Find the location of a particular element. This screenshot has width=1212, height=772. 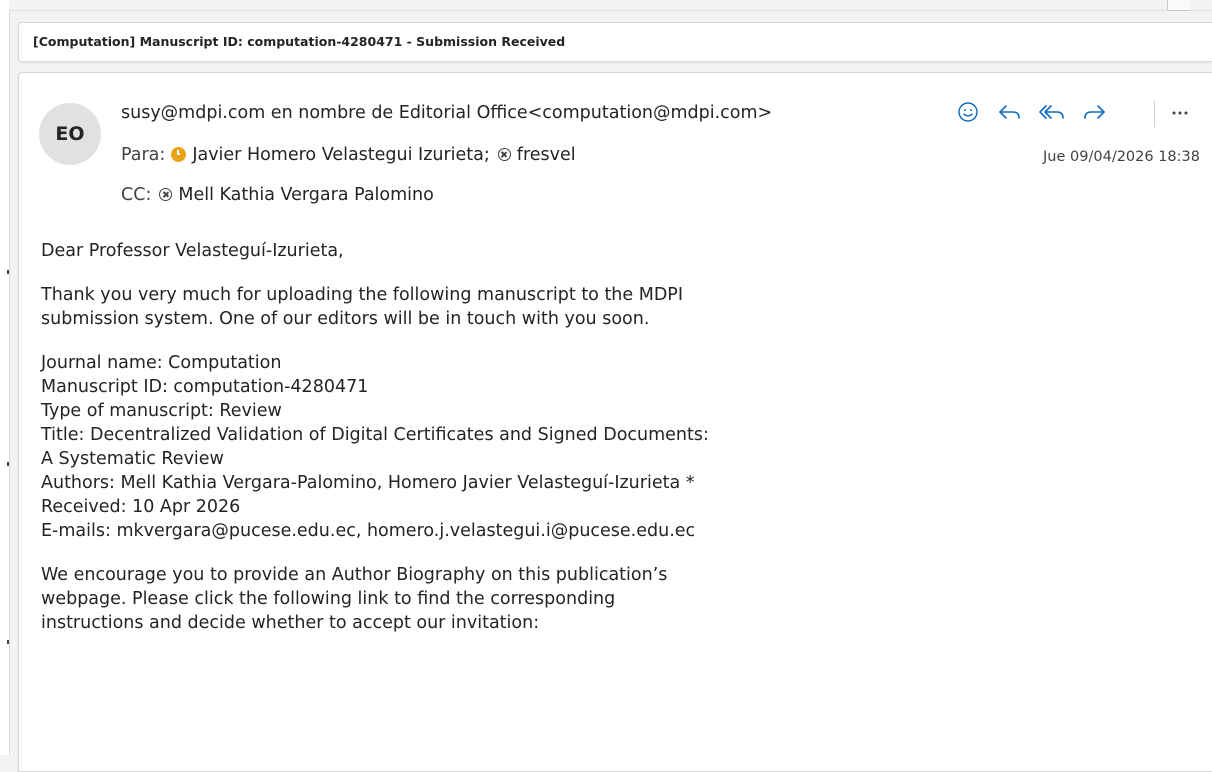

away-status-icon is located at coordinates (179, 154).